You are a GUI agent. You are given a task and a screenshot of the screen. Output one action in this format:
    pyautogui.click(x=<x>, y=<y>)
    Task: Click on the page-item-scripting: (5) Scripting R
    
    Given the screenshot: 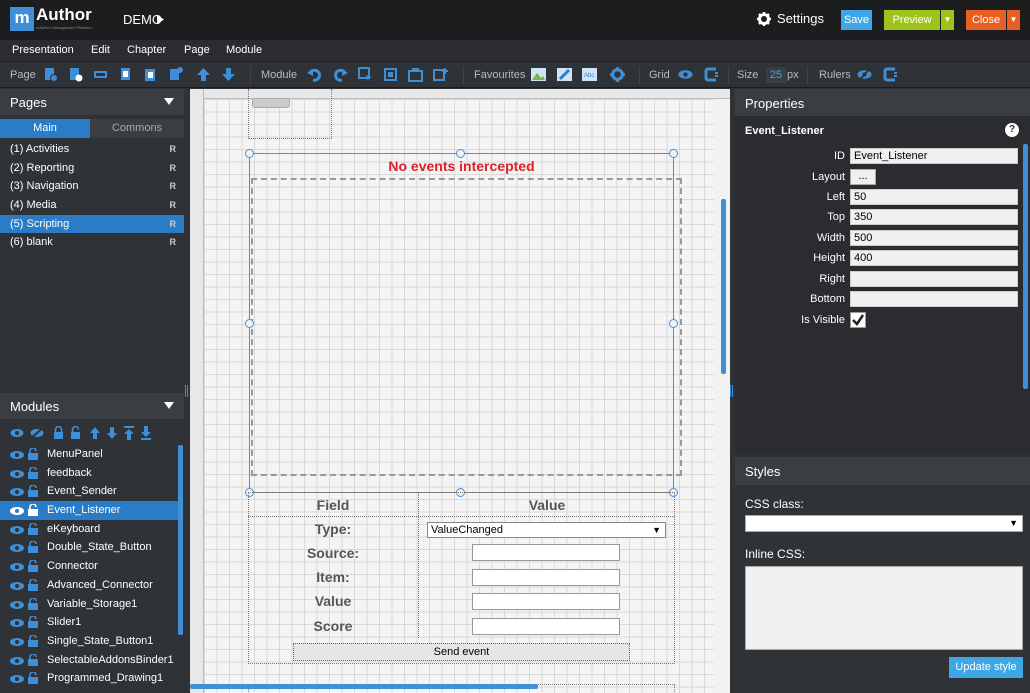 What is the action you would take?
    pyautogui.click(x=92, y=224)
    